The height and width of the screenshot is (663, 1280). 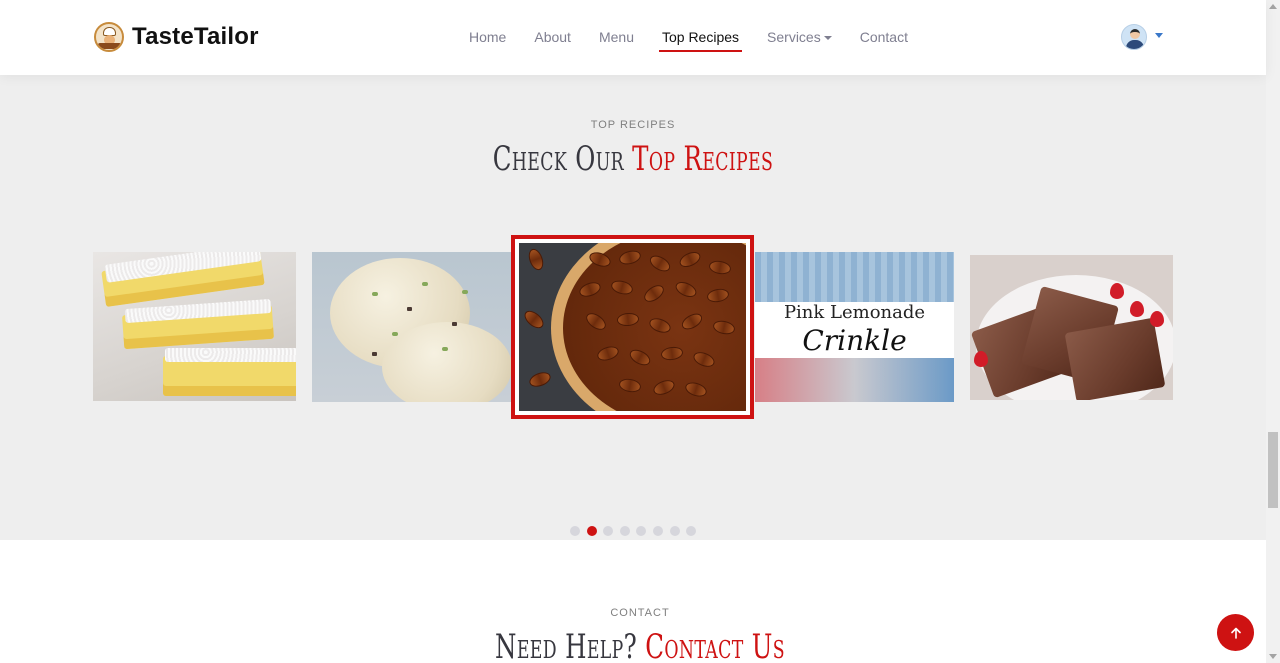 I want to click on nav-services-label: Services, so click(x=794, y=37).